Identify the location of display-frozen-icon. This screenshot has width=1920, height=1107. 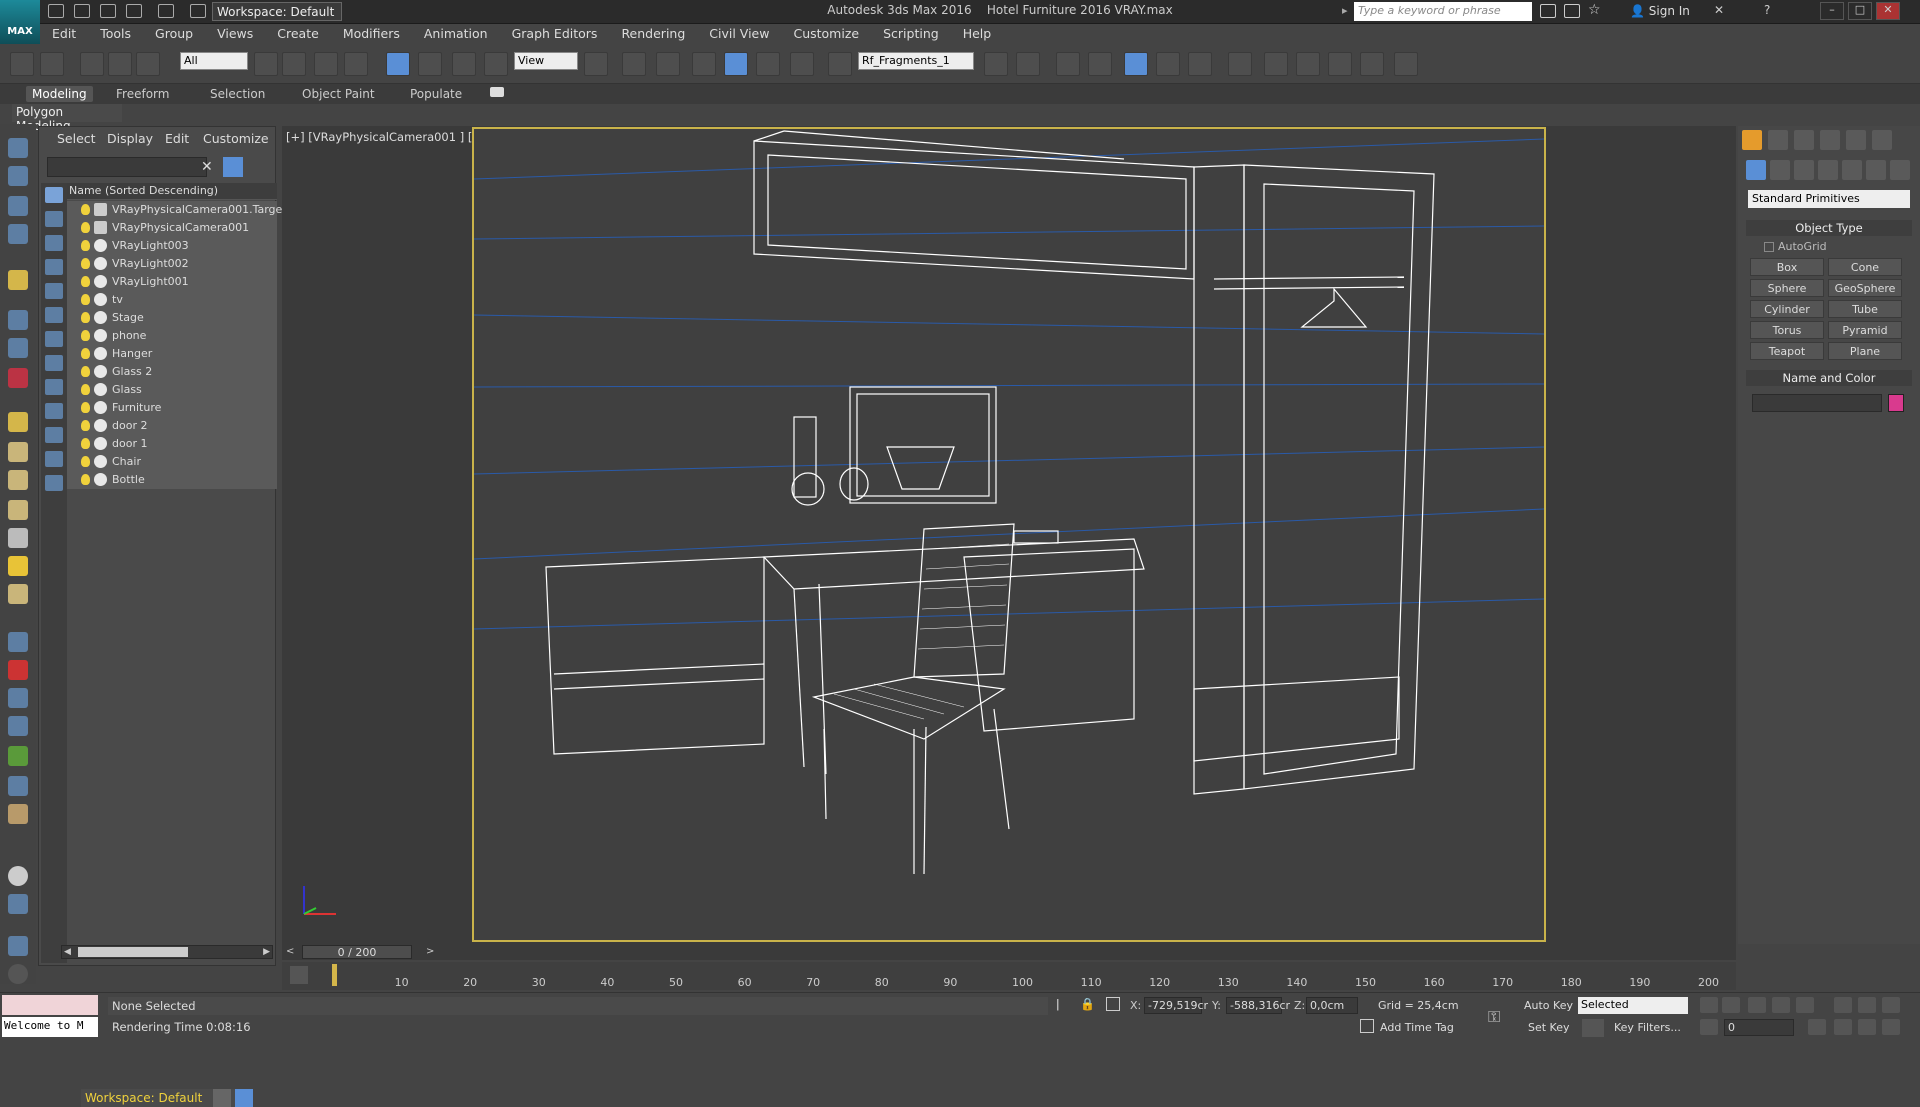
(54, 459).